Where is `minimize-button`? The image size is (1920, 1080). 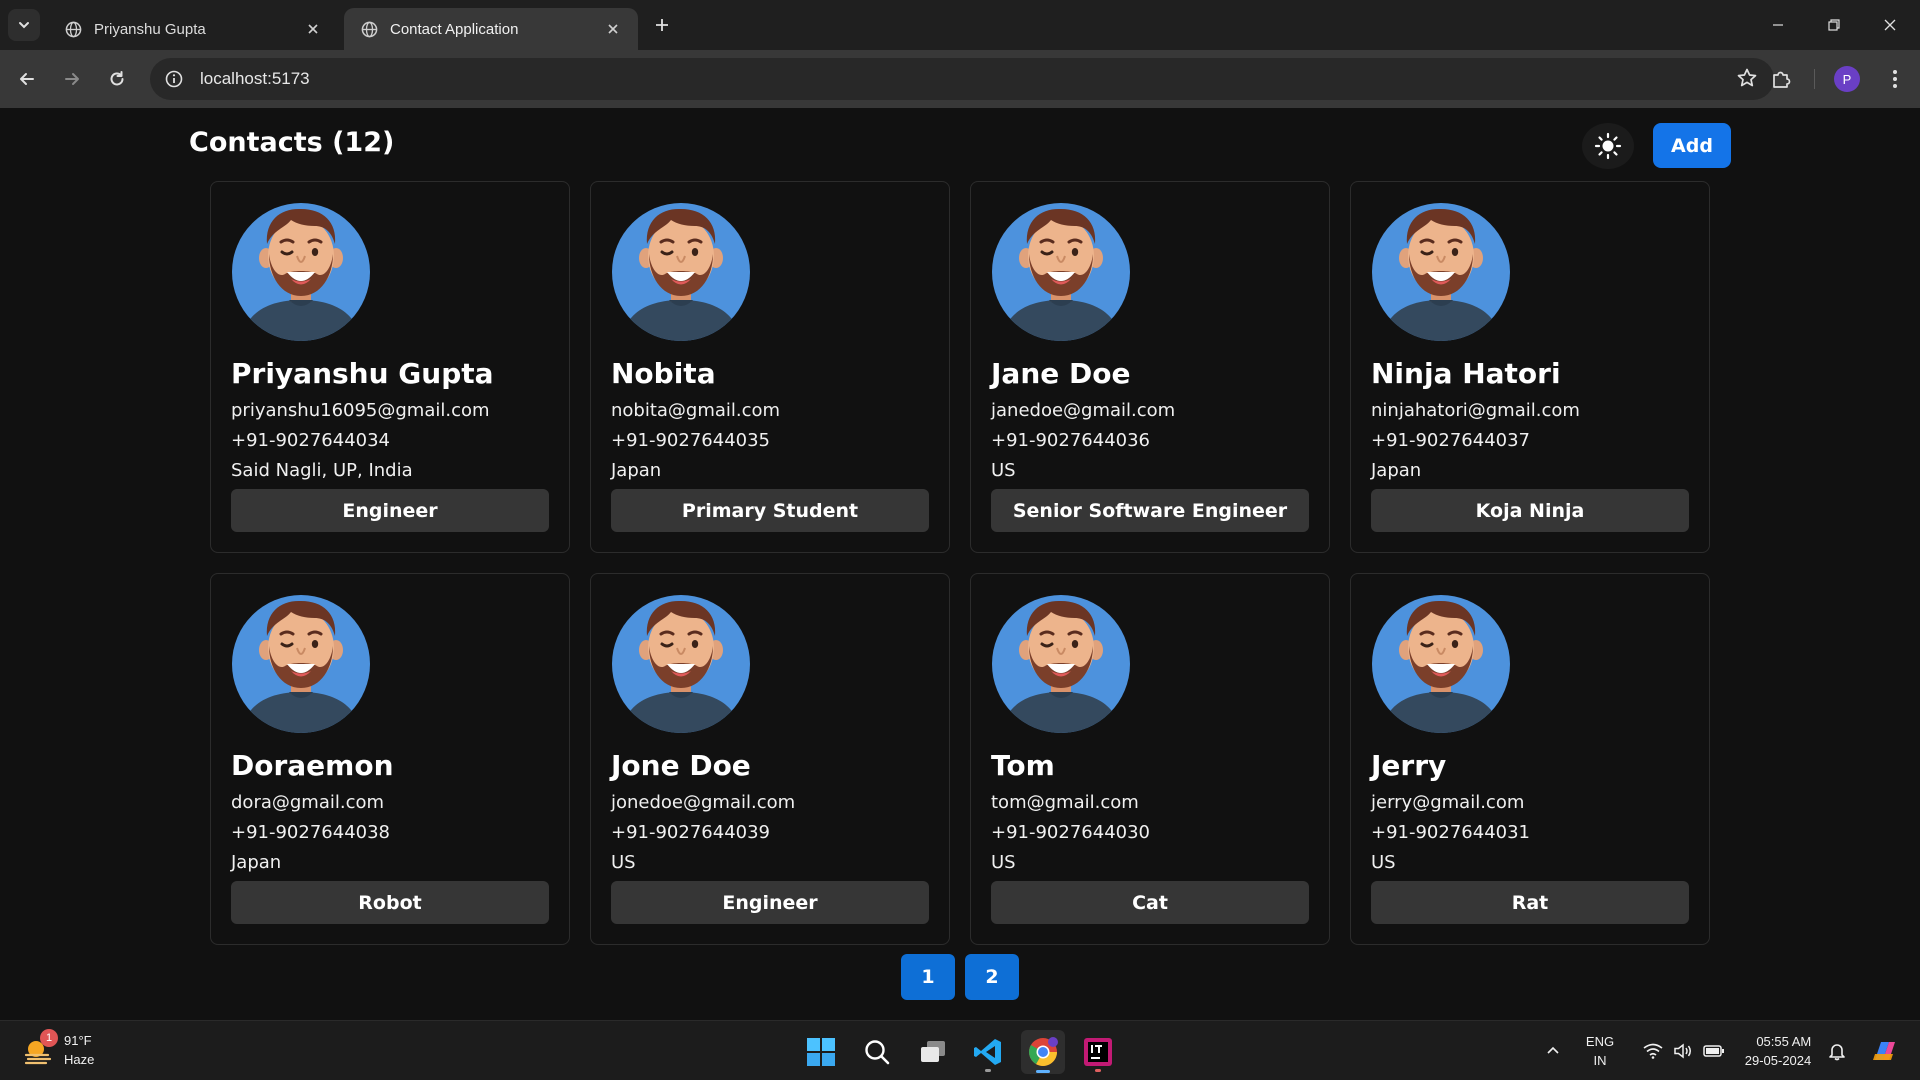
minimize-button is located at coordinates (1778, 25).